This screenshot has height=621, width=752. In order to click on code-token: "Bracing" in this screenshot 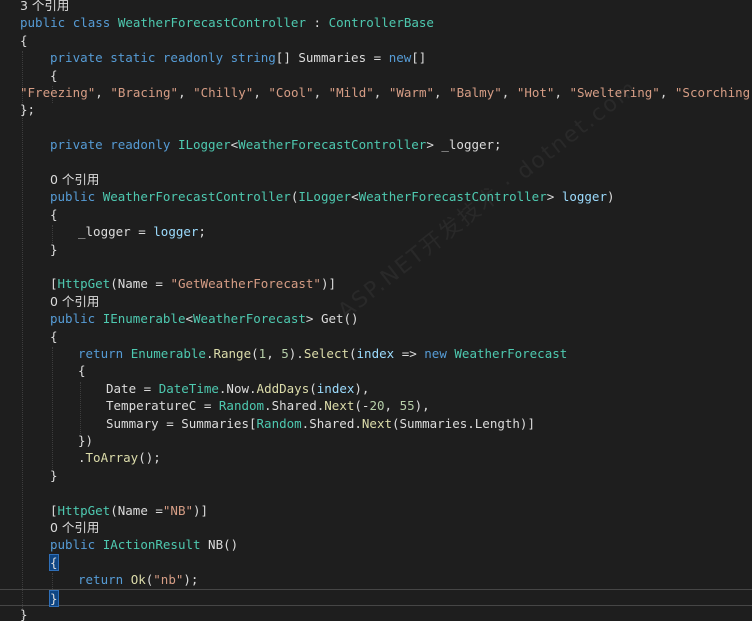, I will do `click(144, 92)`.